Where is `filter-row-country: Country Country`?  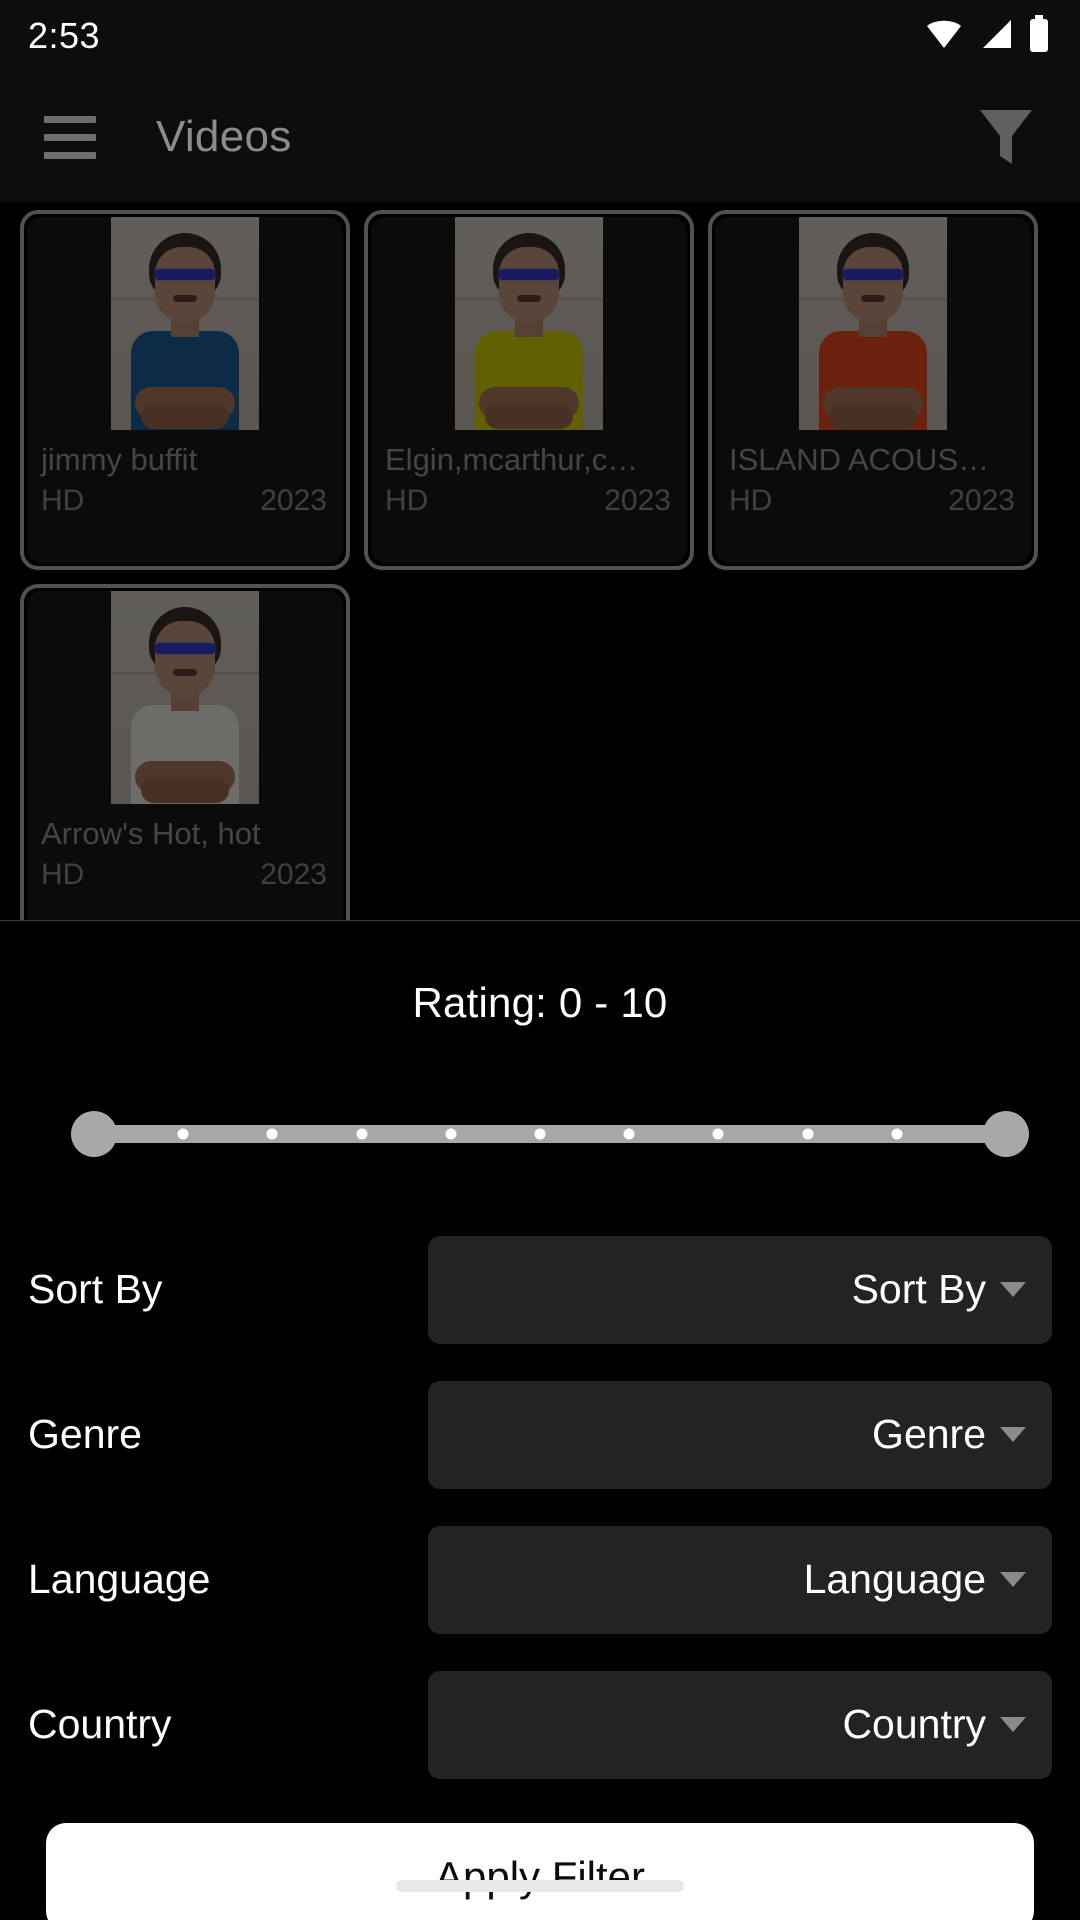
filter-row-country: Country Country is located at coordinates (540, 1724).